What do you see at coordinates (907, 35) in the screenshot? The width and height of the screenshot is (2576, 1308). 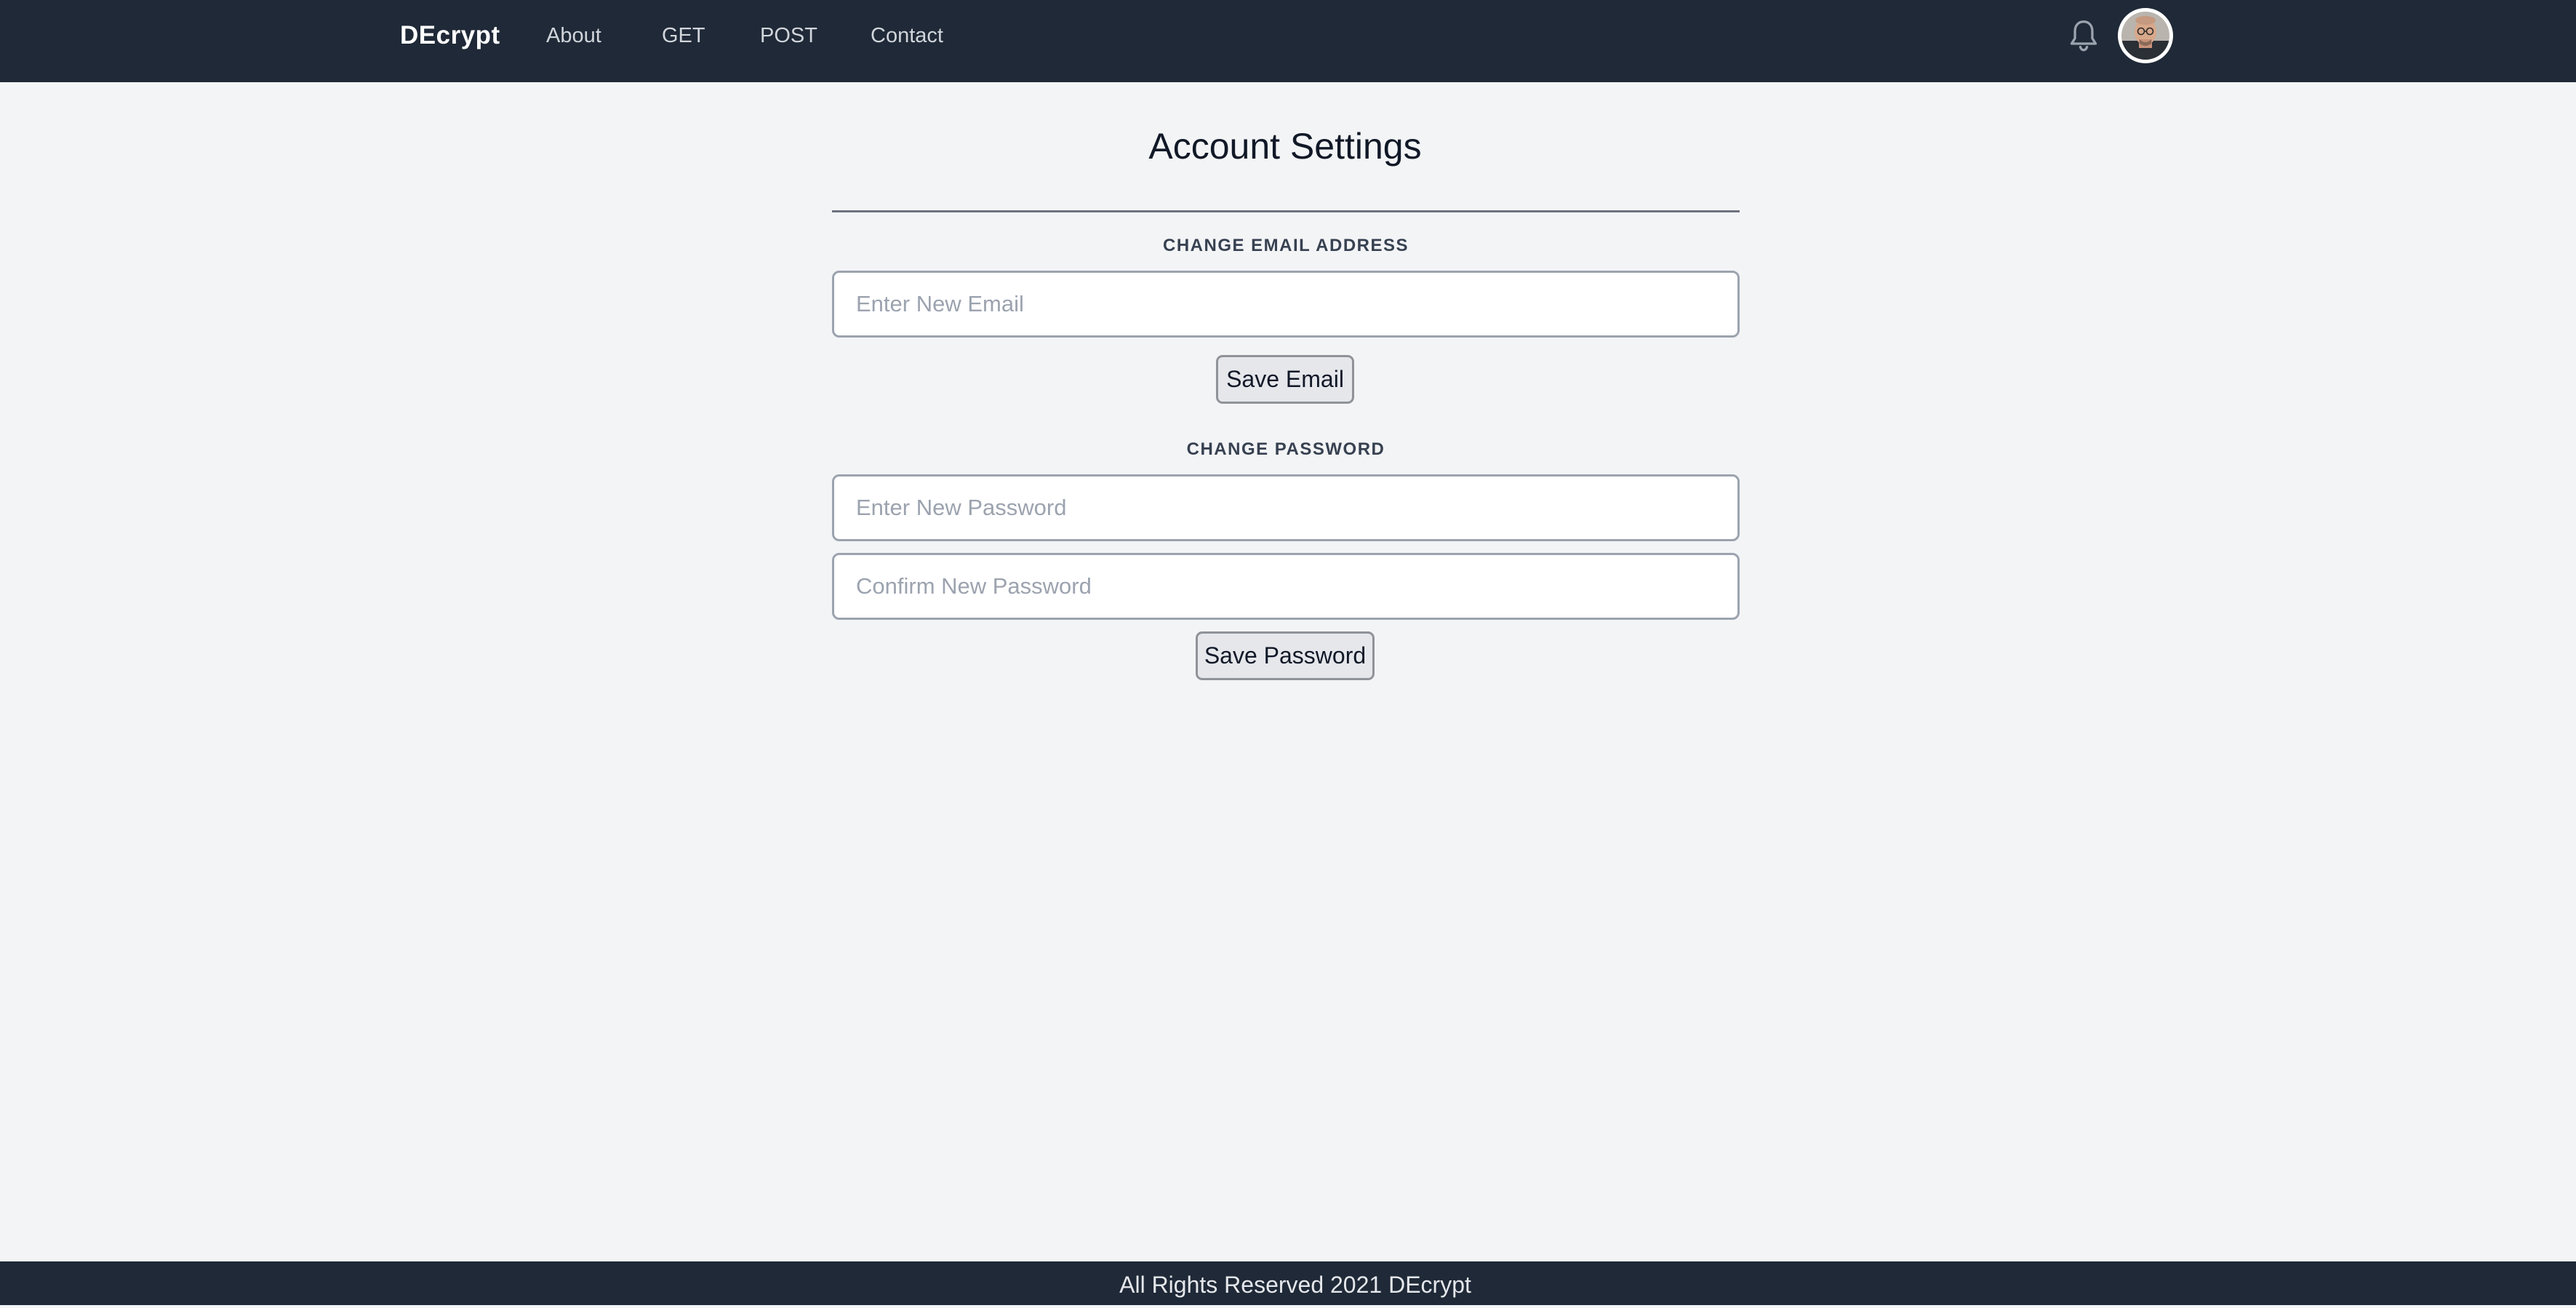 I see `nav-link-contact: Contact` at bounding box center [907, 35].